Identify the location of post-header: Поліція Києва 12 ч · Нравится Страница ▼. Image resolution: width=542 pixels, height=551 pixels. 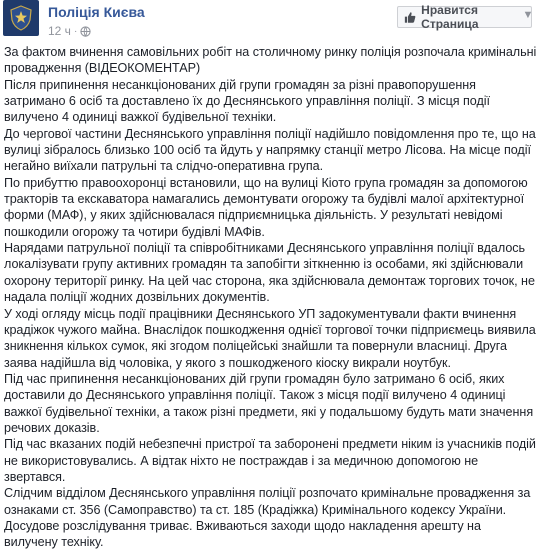
(271, 22).